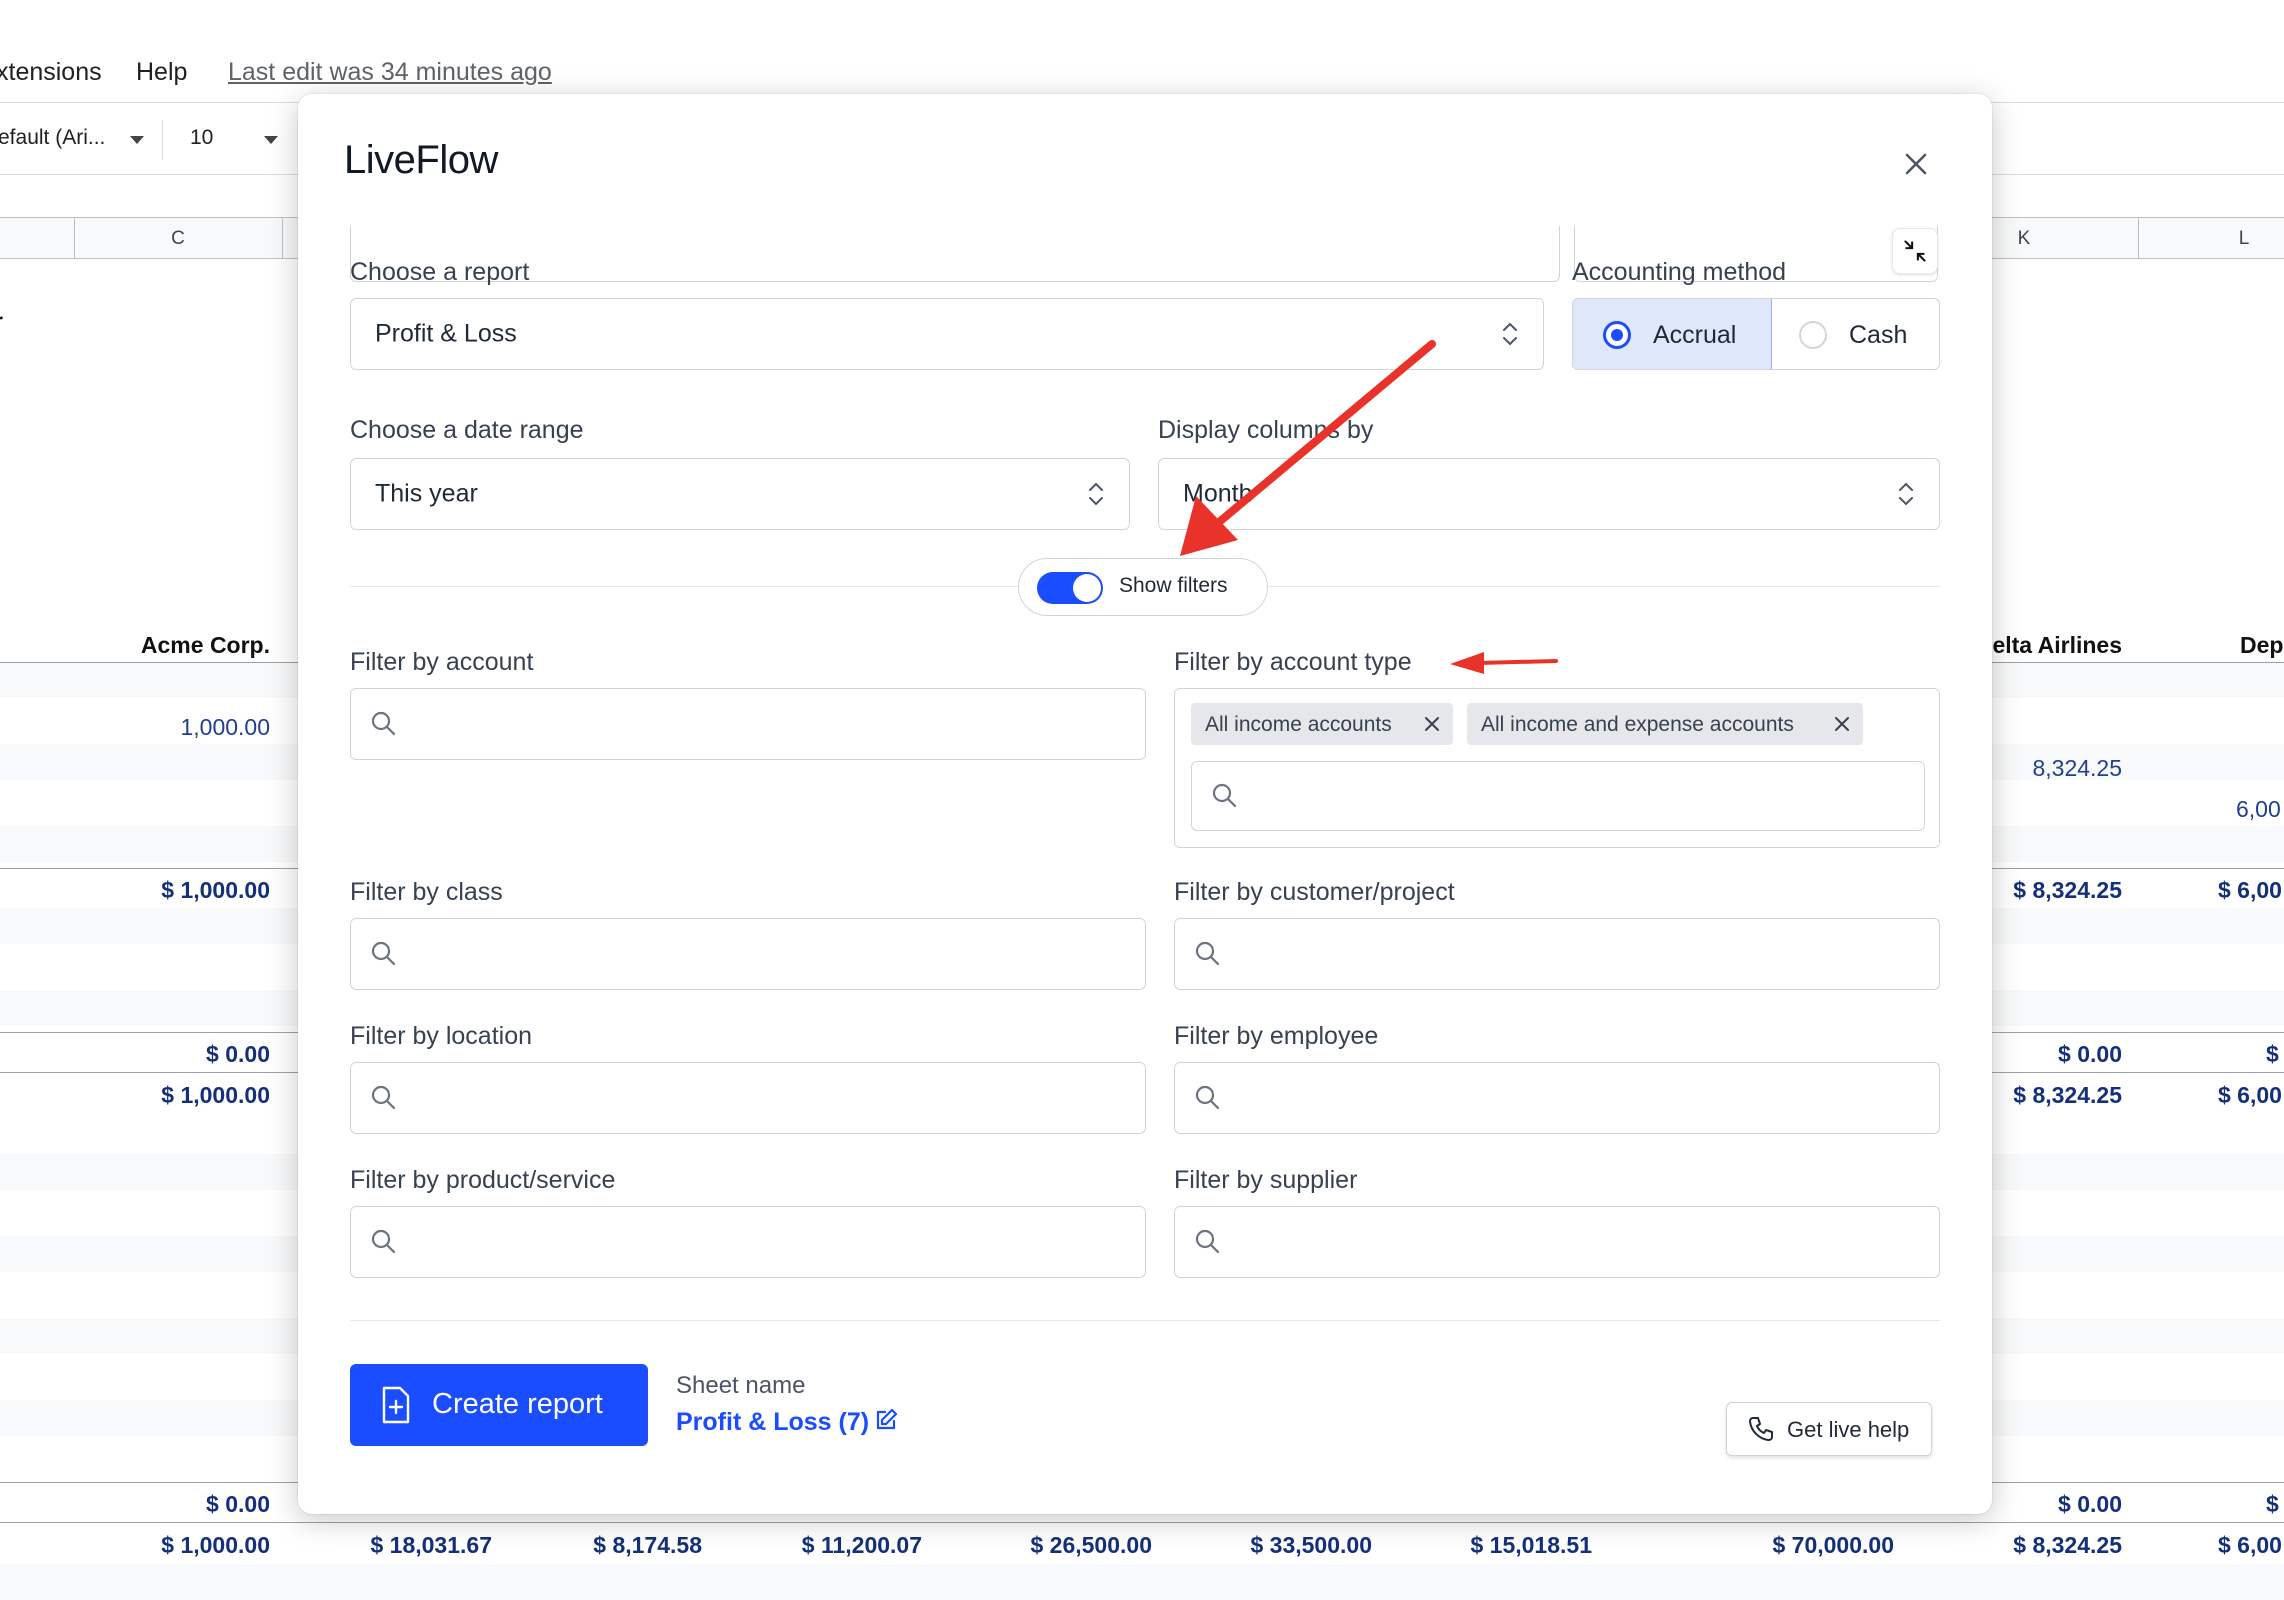  What do you see at coordinates (442, 662) in the screenshot?
I see `filter-account-label: Filter by account` at bounding box center [442, 662].